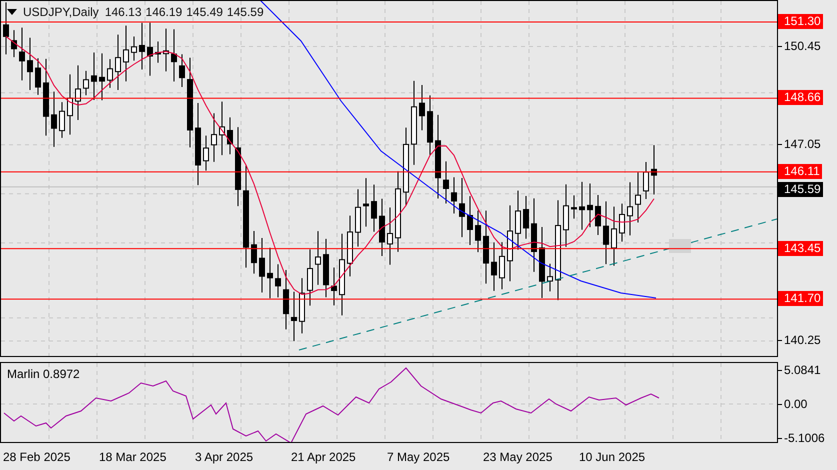 This screenshot has height=470, width=837. I want to click on symbol-label: USDJPY,Daily, so click(61, 12).